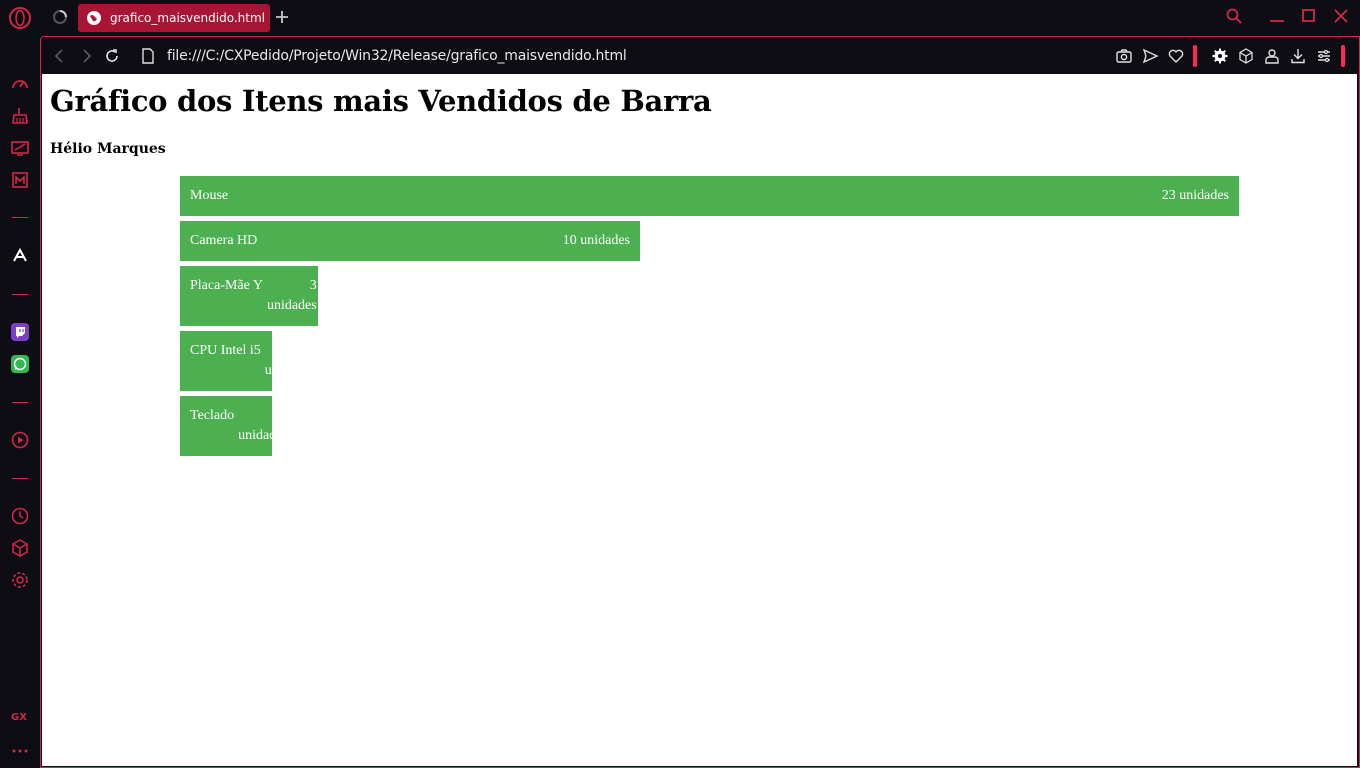 This screenshot has width=1360, height=768. What do you see at coordinates (20, 84) in the screenshot?
I see `speed-dial-gauge-icon` at bounding box center [20, 84].